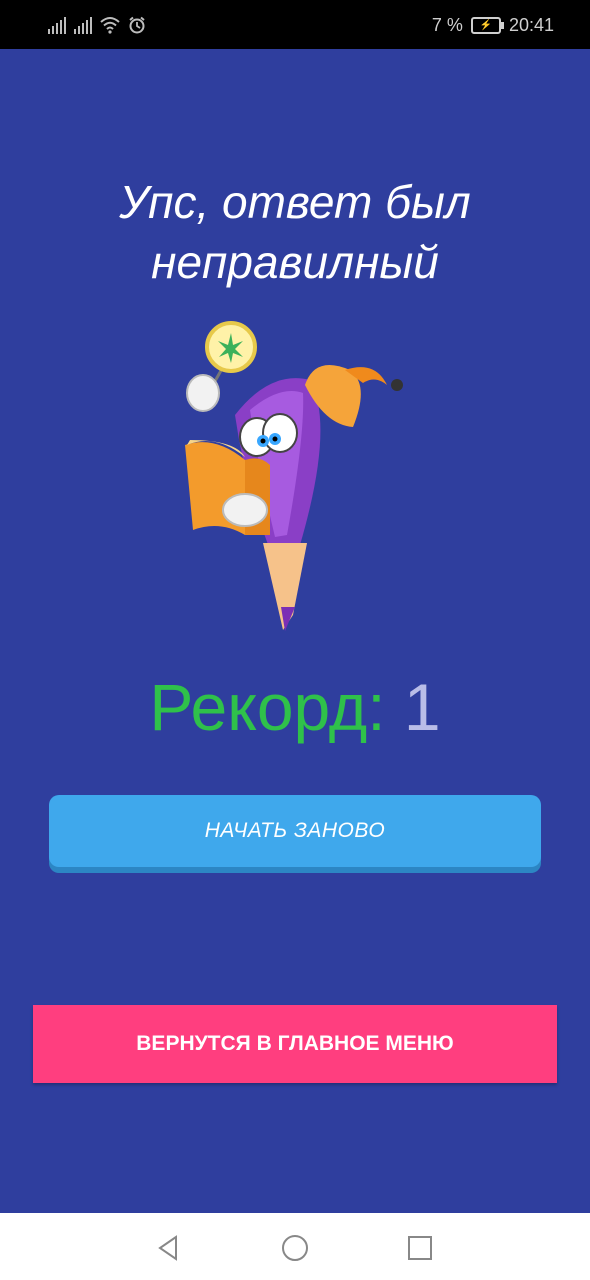  I want to click on record-label: Рекорд:, so click(276, 707).